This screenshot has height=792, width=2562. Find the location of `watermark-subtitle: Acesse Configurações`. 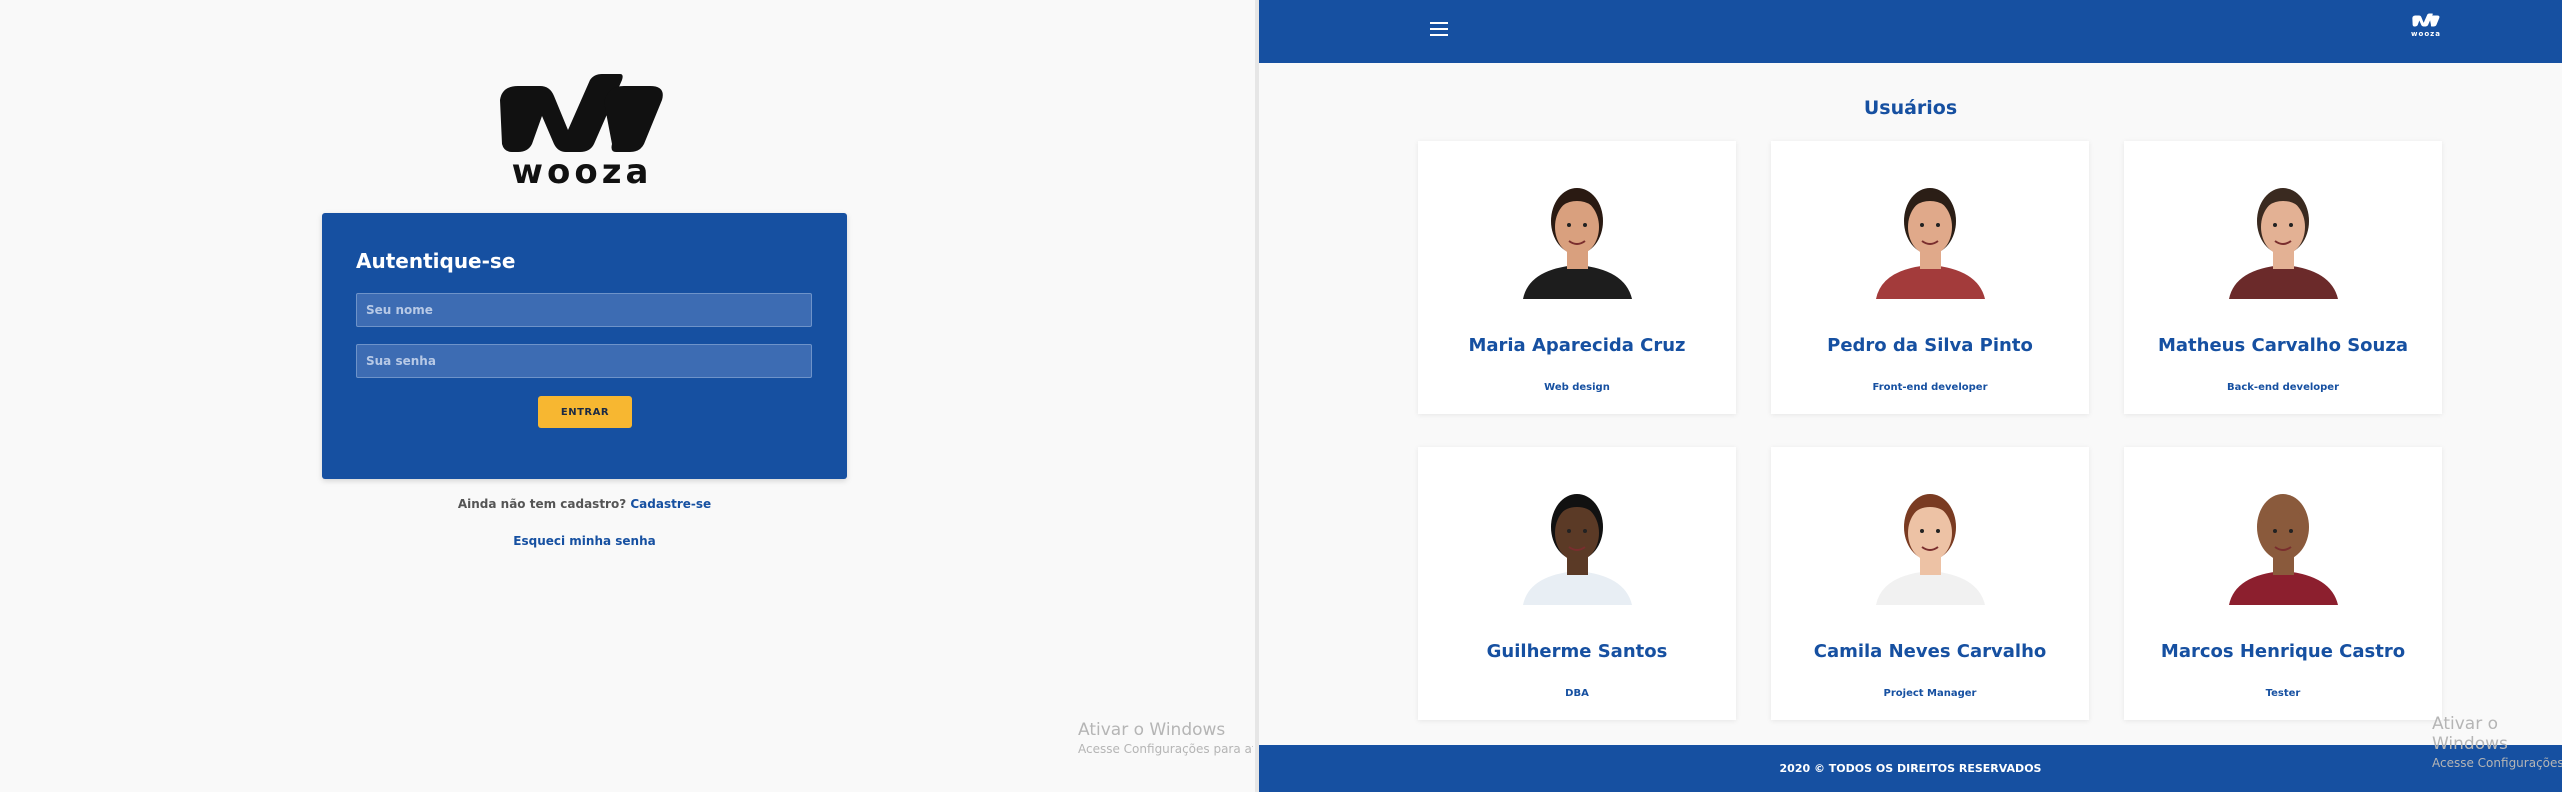

watermark-subtitle: Acesse Configurações is located at coordinates (2497, 763).